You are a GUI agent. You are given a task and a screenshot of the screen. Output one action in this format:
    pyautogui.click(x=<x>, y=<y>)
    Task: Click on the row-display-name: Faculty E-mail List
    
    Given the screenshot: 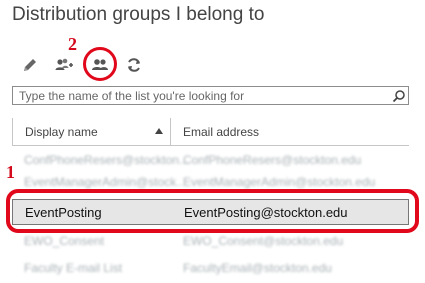 What is the action you would take?
    pyautogui.click(x=73, y=268)
    